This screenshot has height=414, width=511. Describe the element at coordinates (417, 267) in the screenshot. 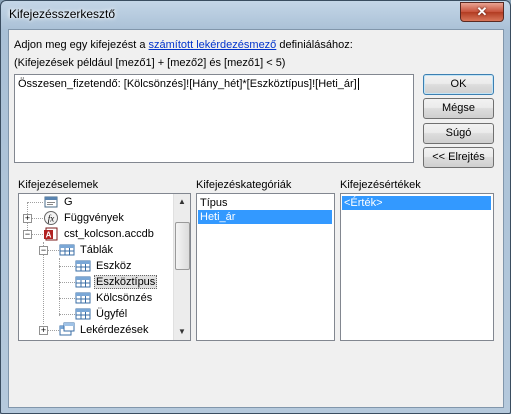

I see `values-list: <Érték>` at that location.